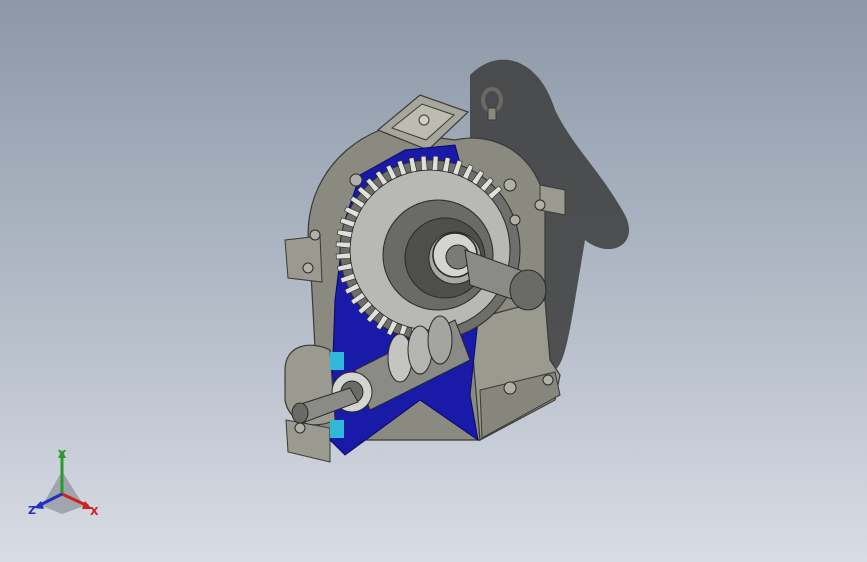 This screenshot has width=867, height=562. Describe the element at coordinates (424, 120) in the screenshot. I see `vent-plug` at that location.